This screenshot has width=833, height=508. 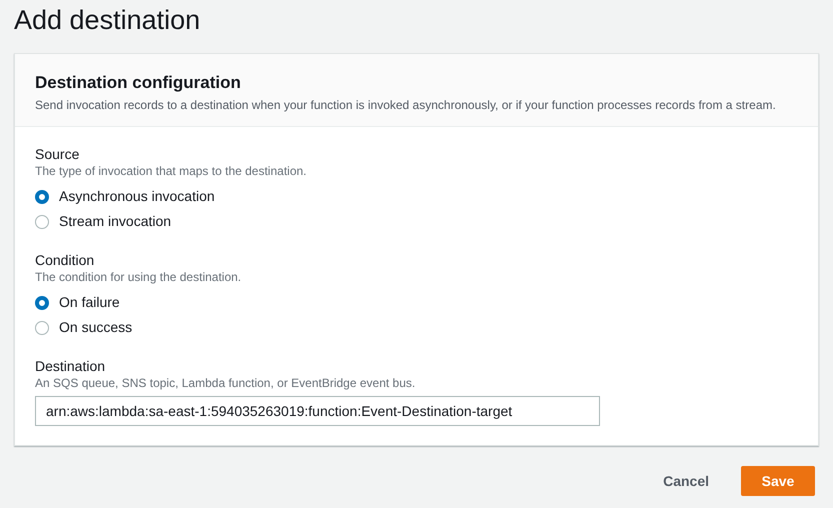 What do you see at coordinates (89, 302) in the screenshot?
I see `radio-label: On failure` at bounding box center [89, 302].